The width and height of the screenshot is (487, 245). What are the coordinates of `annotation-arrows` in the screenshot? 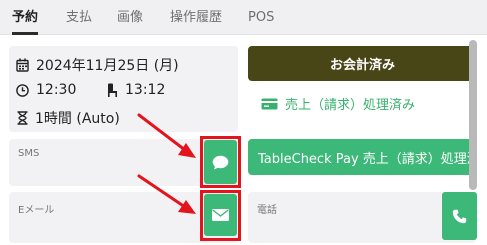 It's located at (166, 163).